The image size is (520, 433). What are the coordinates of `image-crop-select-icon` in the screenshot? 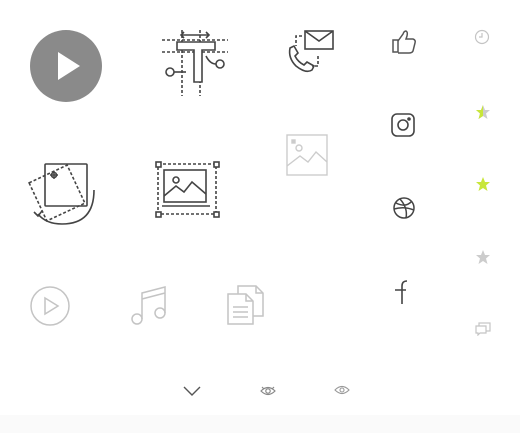 It's located at (188, 190).